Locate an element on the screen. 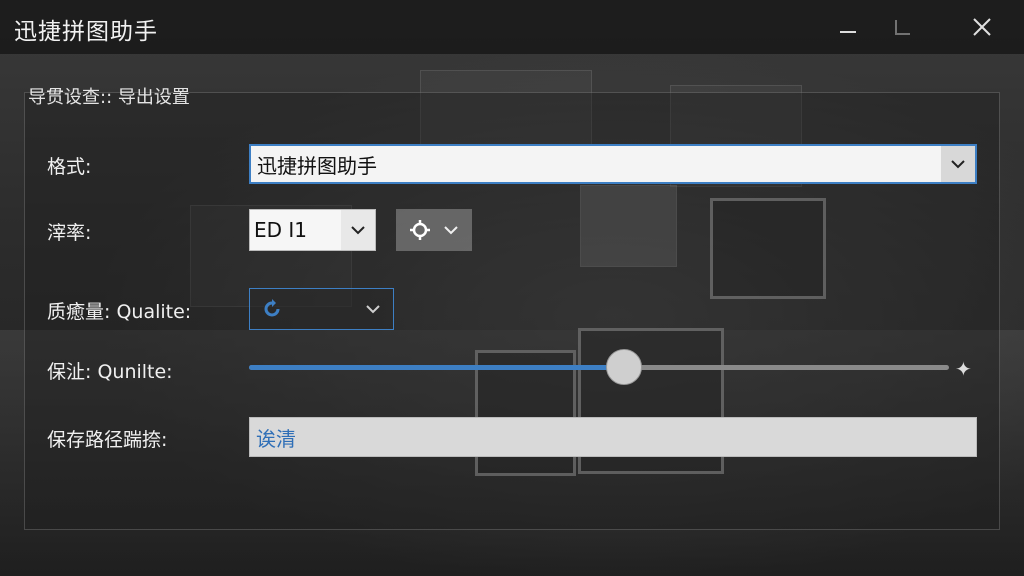 Image resolution: width=1024 pixels, height=576 pixels. target-icon is located at coordinates (420, 230).